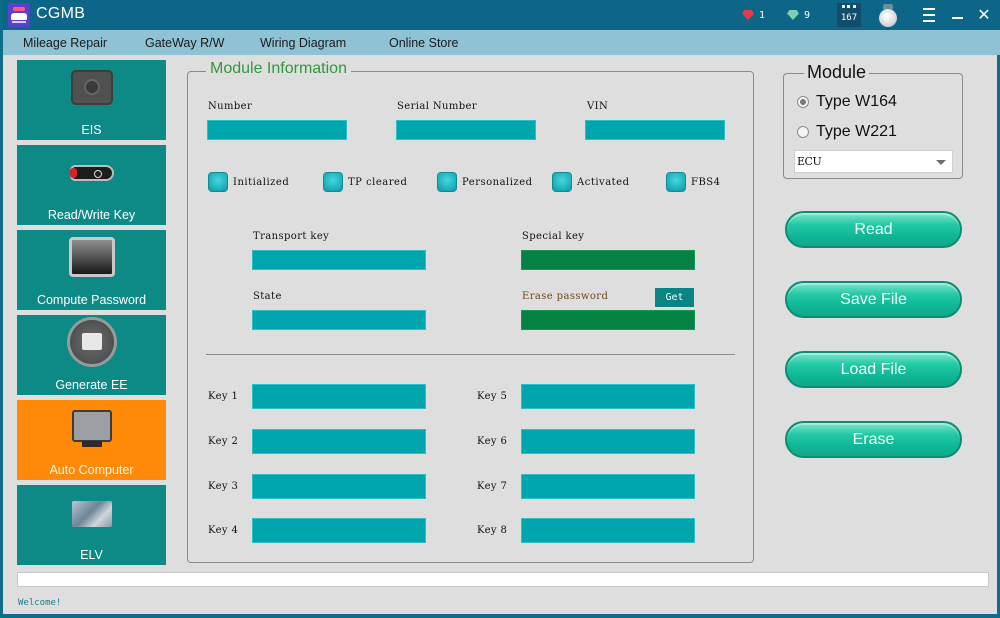  I want to click on key-8-field, so click(608, 530).